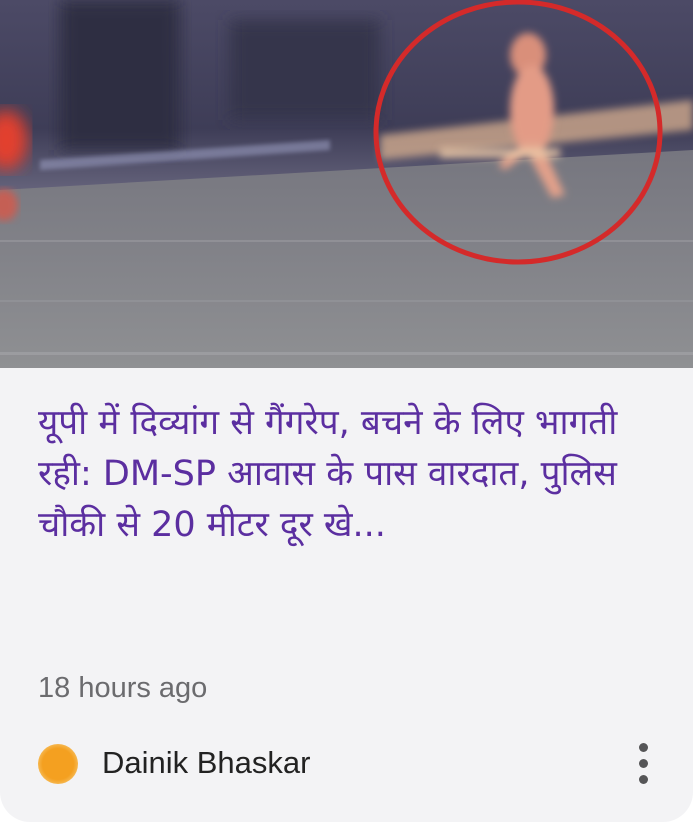  What do you see at coordinates (350, 764) in the screenshot?
I see `source-row: Dainik Bhaskar` at bounding box center [350, 764].